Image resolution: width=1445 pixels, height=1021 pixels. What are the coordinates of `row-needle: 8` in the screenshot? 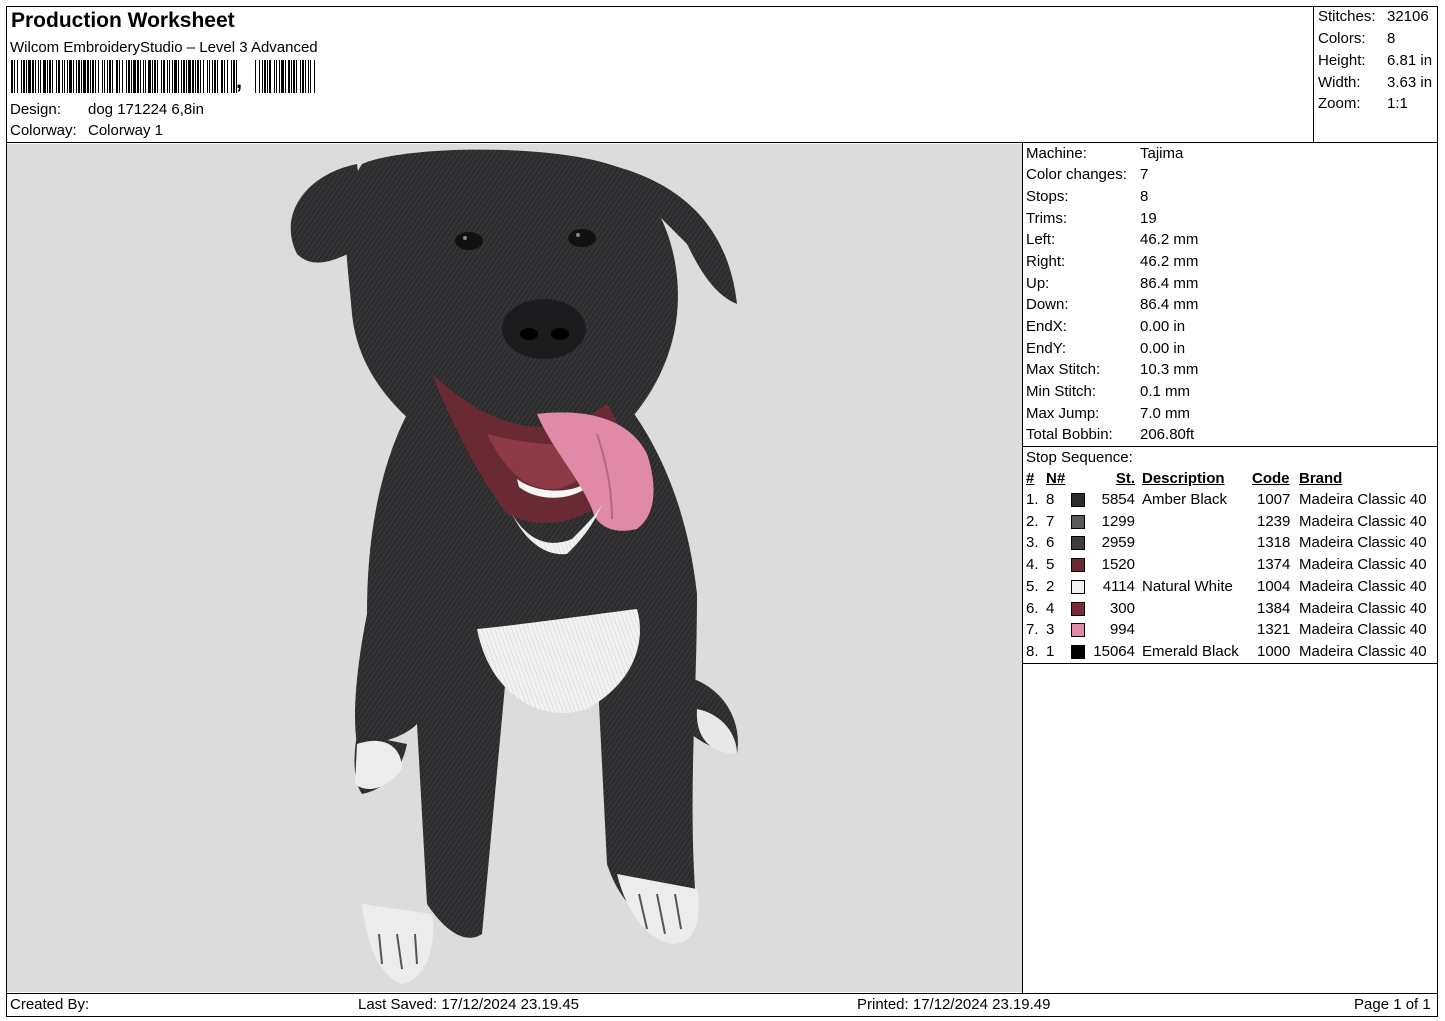 It's located at (1050, 499).